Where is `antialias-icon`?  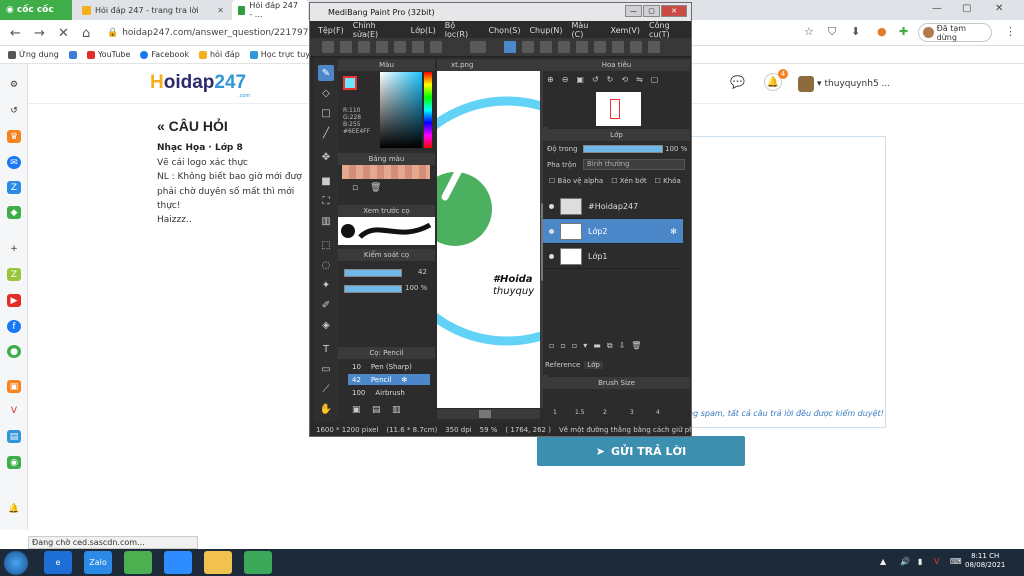 antialias-icon is located at coordinates (654, 47).